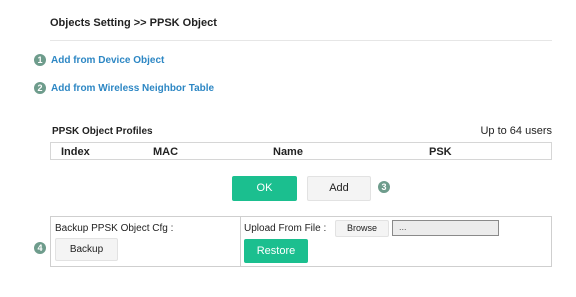 This screenshot has height=297, width=576. Describe the element at coordinates (240, 241) in the screenshot. I see `backup-panel-divider` at that location.